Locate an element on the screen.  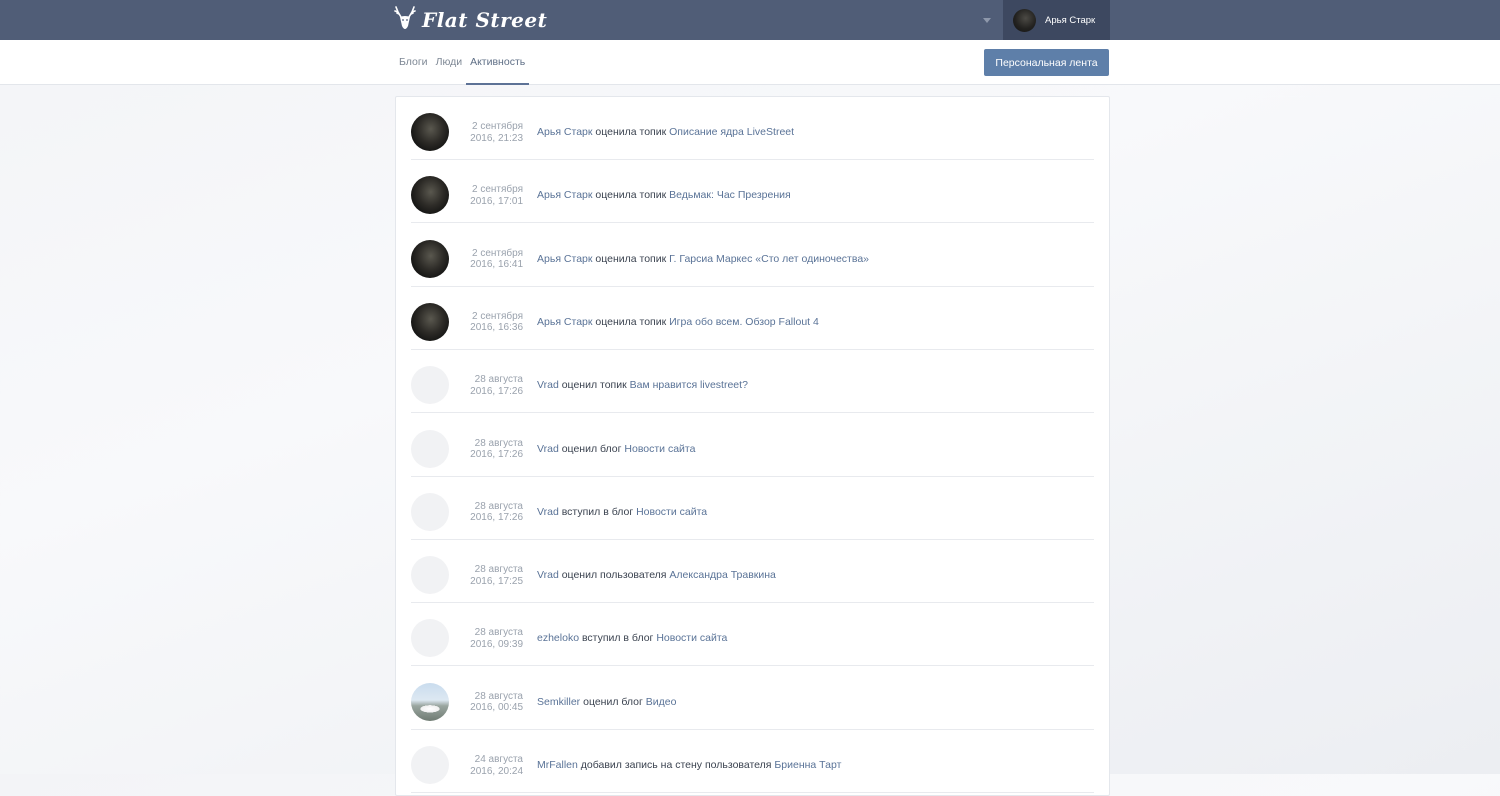
activity-date: 2 сентября 2016, 17:01 is located at coordinates (489, 195).